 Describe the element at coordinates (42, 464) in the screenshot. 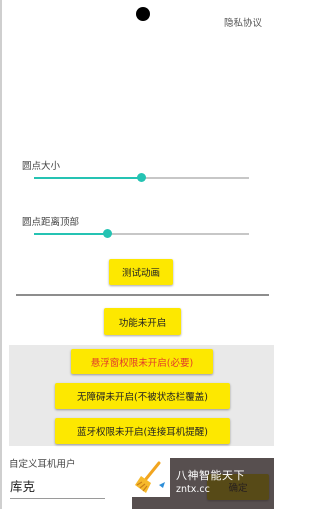

I see `custom-headphone-label: 自定义耳机用户` at that location.